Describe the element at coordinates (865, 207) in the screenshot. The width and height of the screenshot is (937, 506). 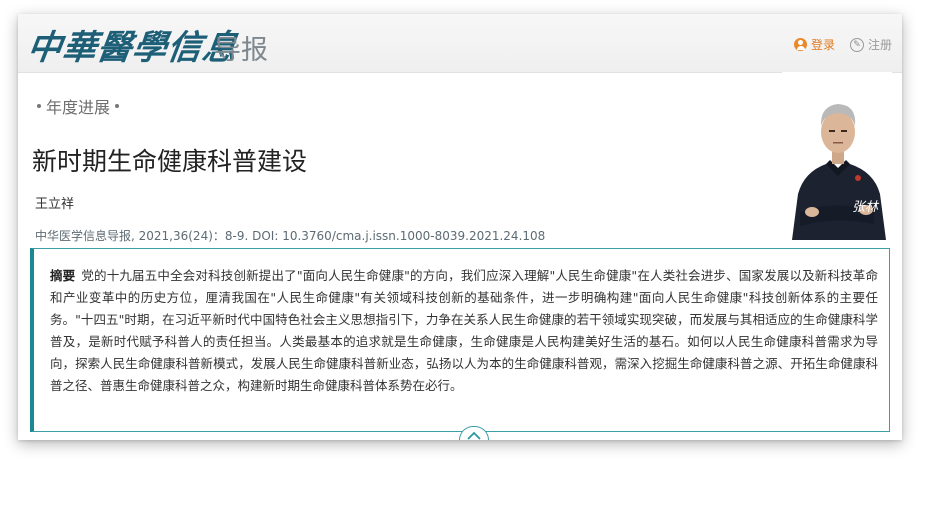
I see `portrait-signature: 张林` at that location.